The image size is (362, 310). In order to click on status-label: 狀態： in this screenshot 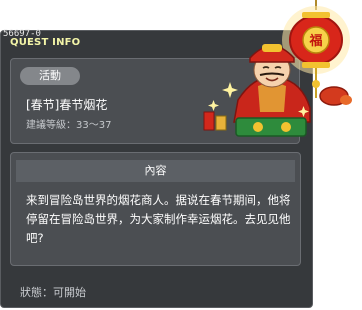, I will do `click(36, 292)`.